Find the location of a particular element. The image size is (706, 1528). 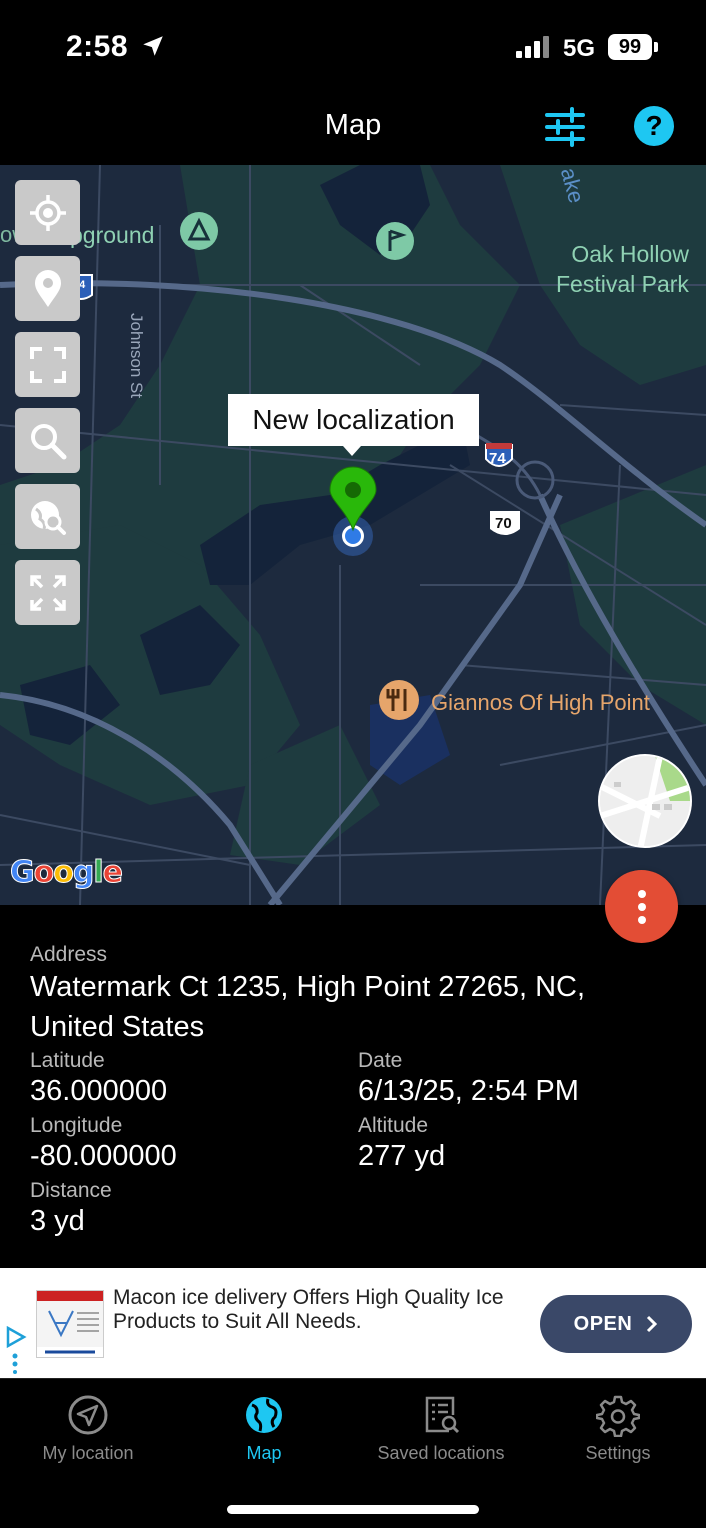

adchoices-icon is located at coordinates (16, 1350).